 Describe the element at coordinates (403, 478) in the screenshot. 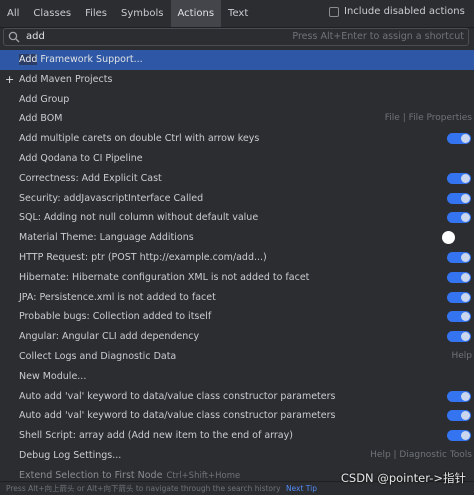

I see `watermark: CSDN @pointer->指针` at that location.